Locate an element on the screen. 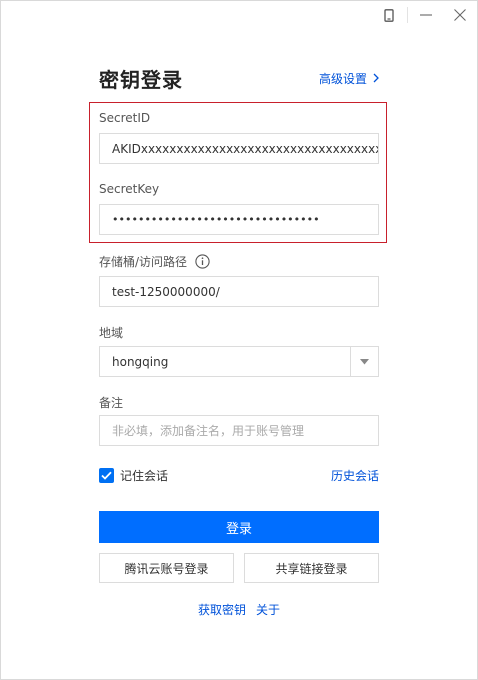  remember-session-checkbox: 记住会话 is located at coordinates (133, 475).